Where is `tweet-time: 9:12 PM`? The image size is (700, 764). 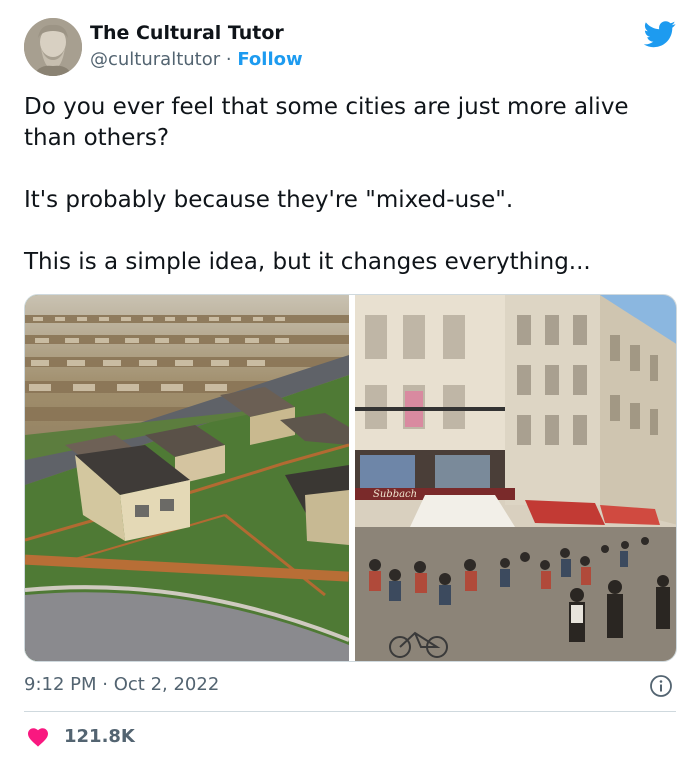 tweet-time: 9:12 PM is located at coordinates (60, 684).